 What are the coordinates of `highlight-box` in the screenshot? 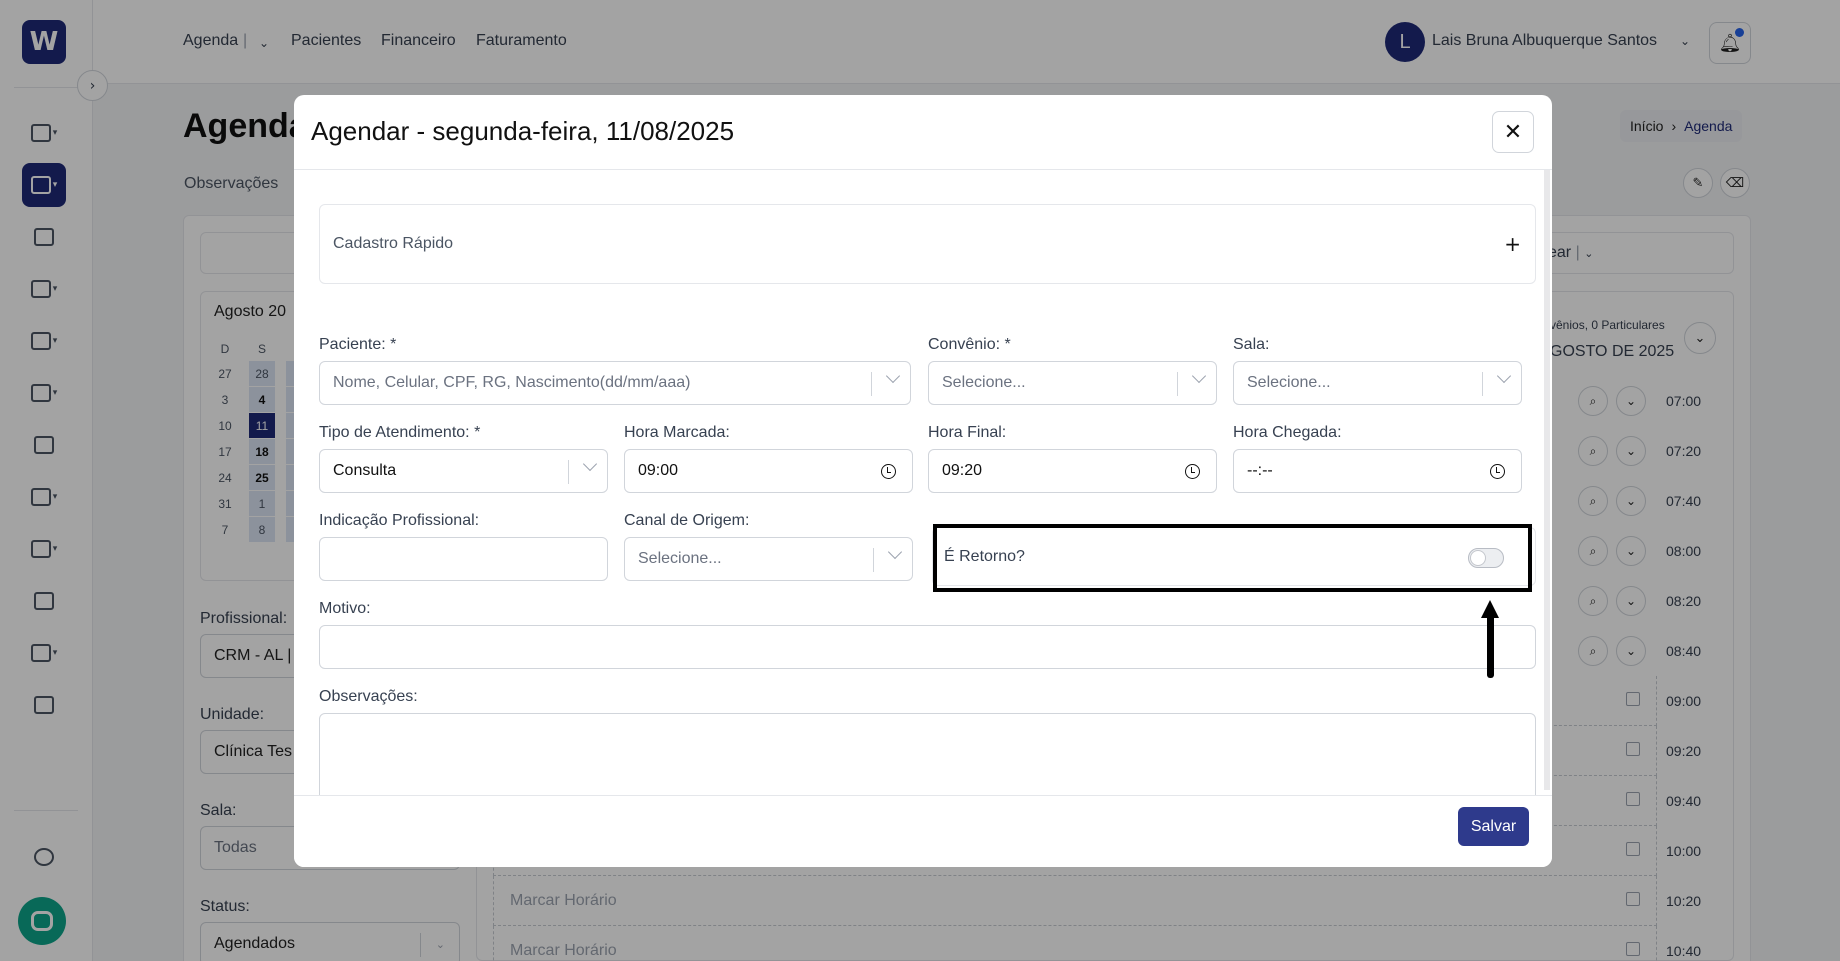 It's located at (1232, 558).